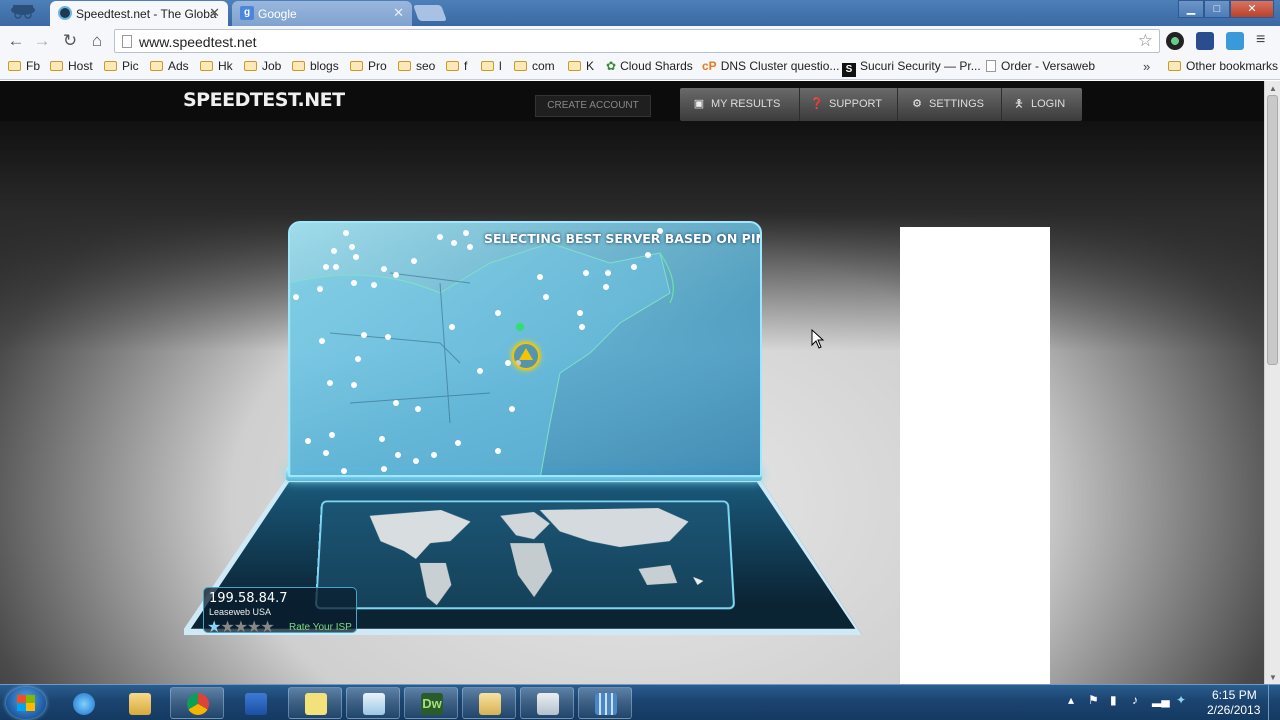 The image size is (1280, 720). I want to click on speedtest-logo: SPEEDTEST.NET, so click(264, 100).